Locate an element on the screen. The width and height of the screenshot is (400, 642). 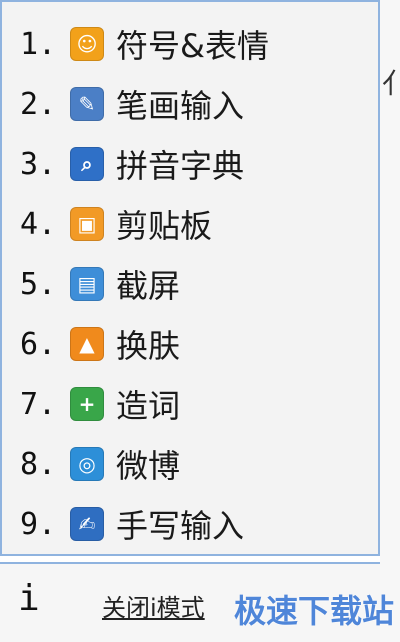
menu-item-number: 2. is located at coordinates (38, 104).